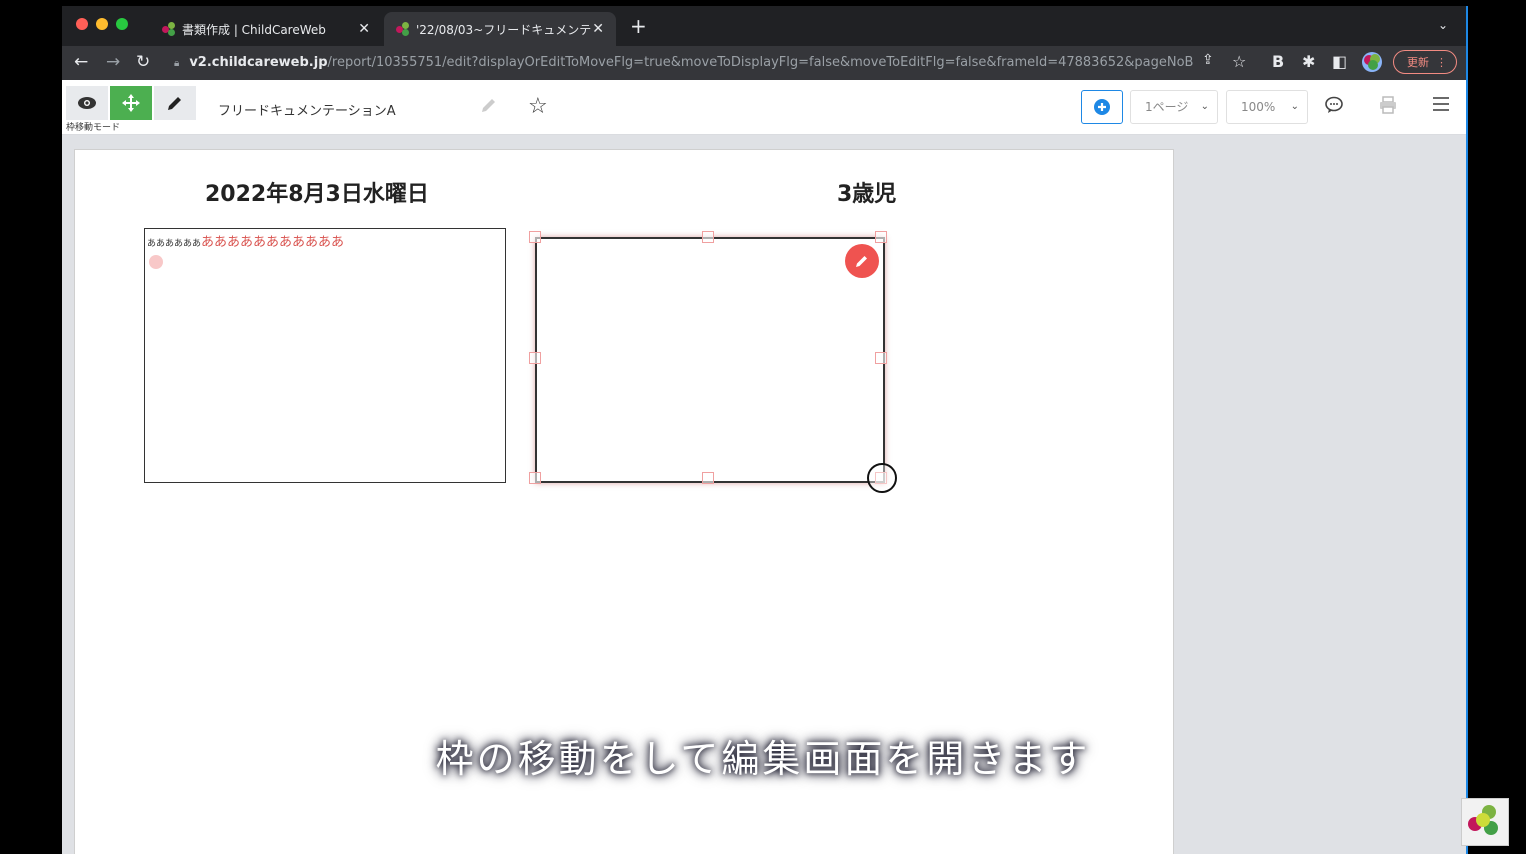 This screenshot has width=1526, height=854. I want to click on tab-childcareweb: 書類作成 | ChildCareWeb ✕, so click(266, 29).